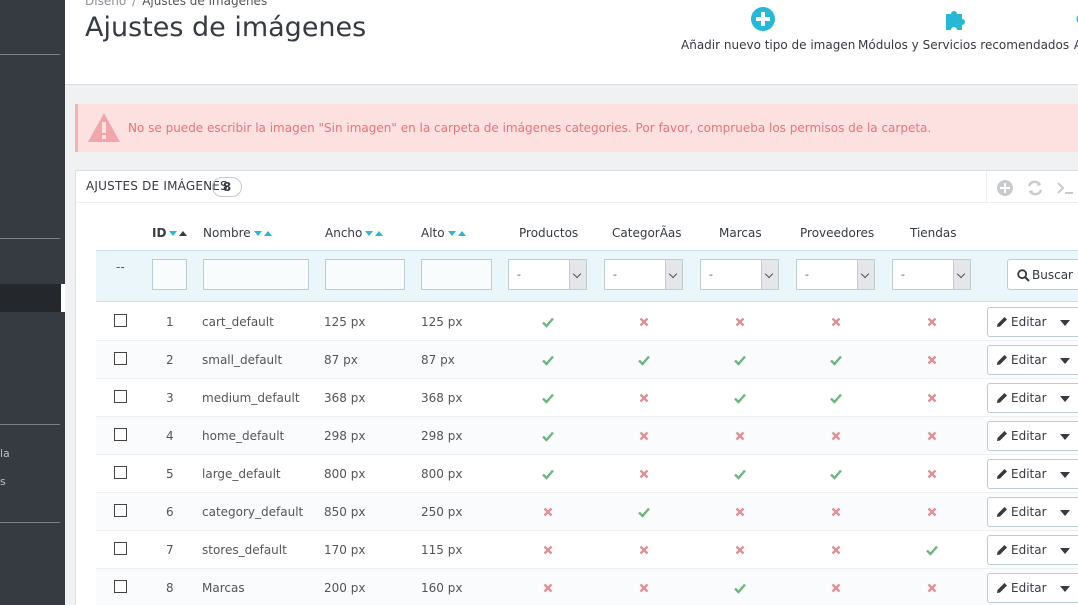 This screenshot has height=605, width=1078. What do you see at coordinates (587, 322) in the screenshot?
I see `table-row: 1 cart_default 125 px 125 px Editar` at bounding box center [587, 322].